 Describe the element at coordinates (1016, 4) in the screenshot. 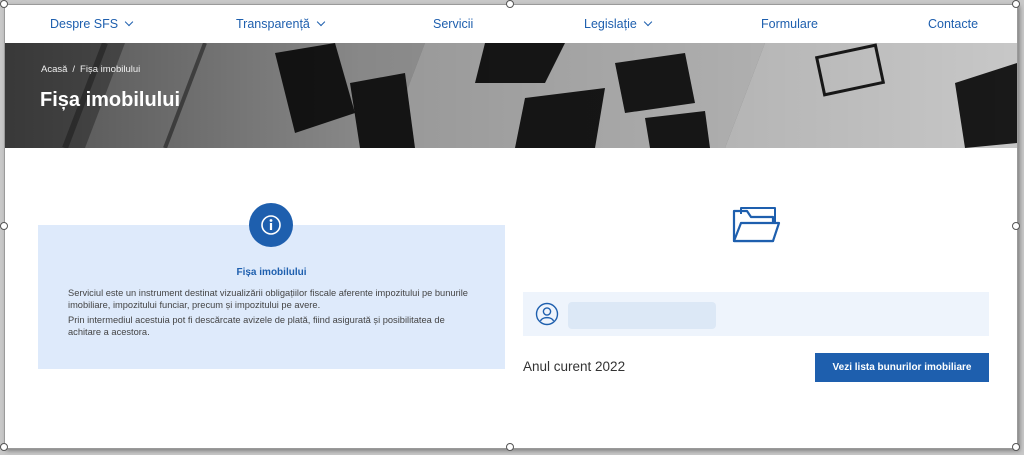

I see `resize-handle-top-right` at that location.